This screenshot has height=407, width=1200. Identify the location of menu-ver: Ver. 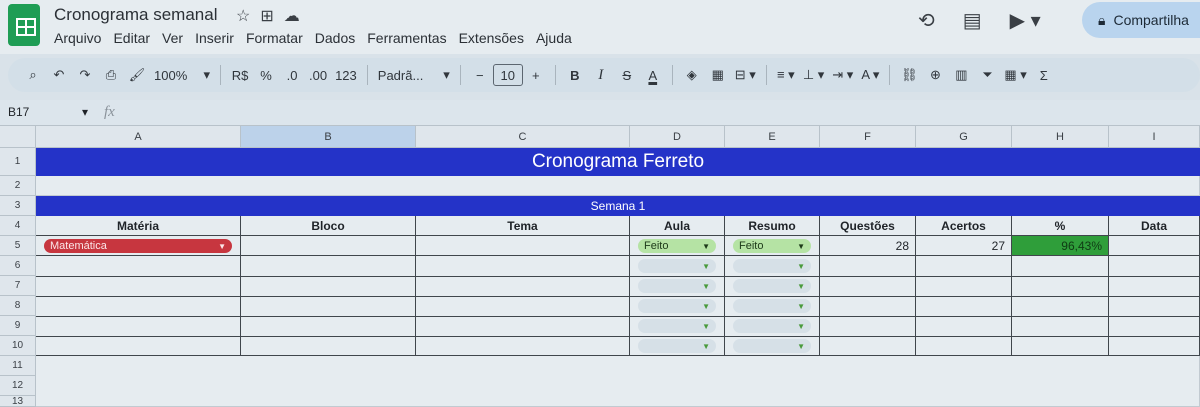
(172, 38).